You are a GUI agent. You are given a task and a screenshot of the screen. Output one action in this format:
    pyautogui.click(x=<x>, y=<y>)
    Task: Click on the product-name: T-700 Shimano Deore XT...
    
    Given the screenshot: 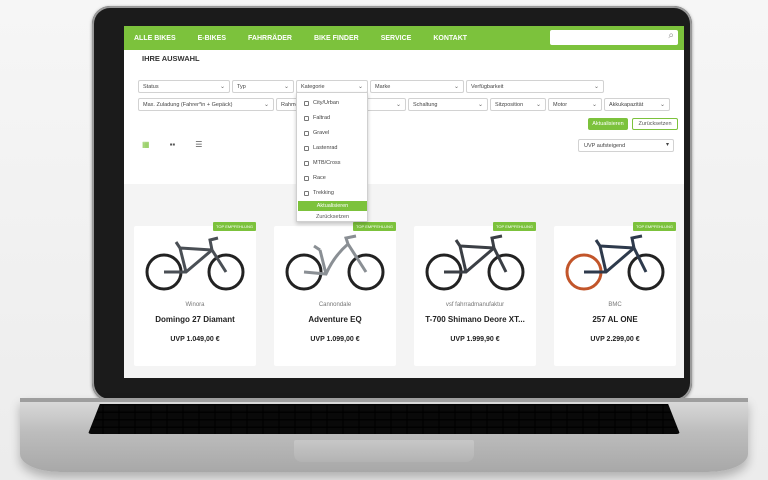 What is the action you would take?
    pyautogui.click(x=475, y=319)
    